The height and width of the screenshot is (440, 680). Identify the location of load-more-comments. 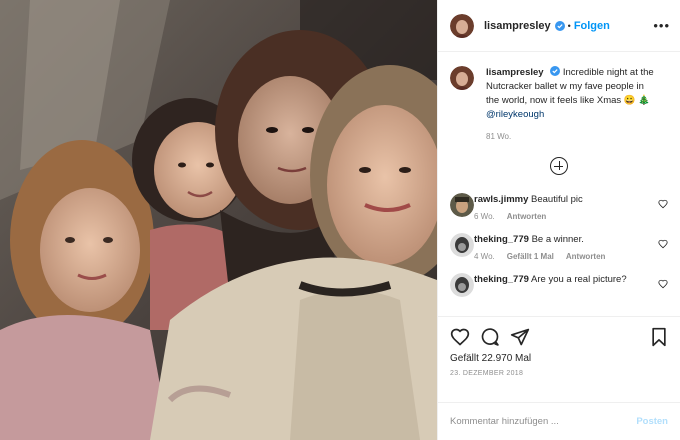
(559, 166).